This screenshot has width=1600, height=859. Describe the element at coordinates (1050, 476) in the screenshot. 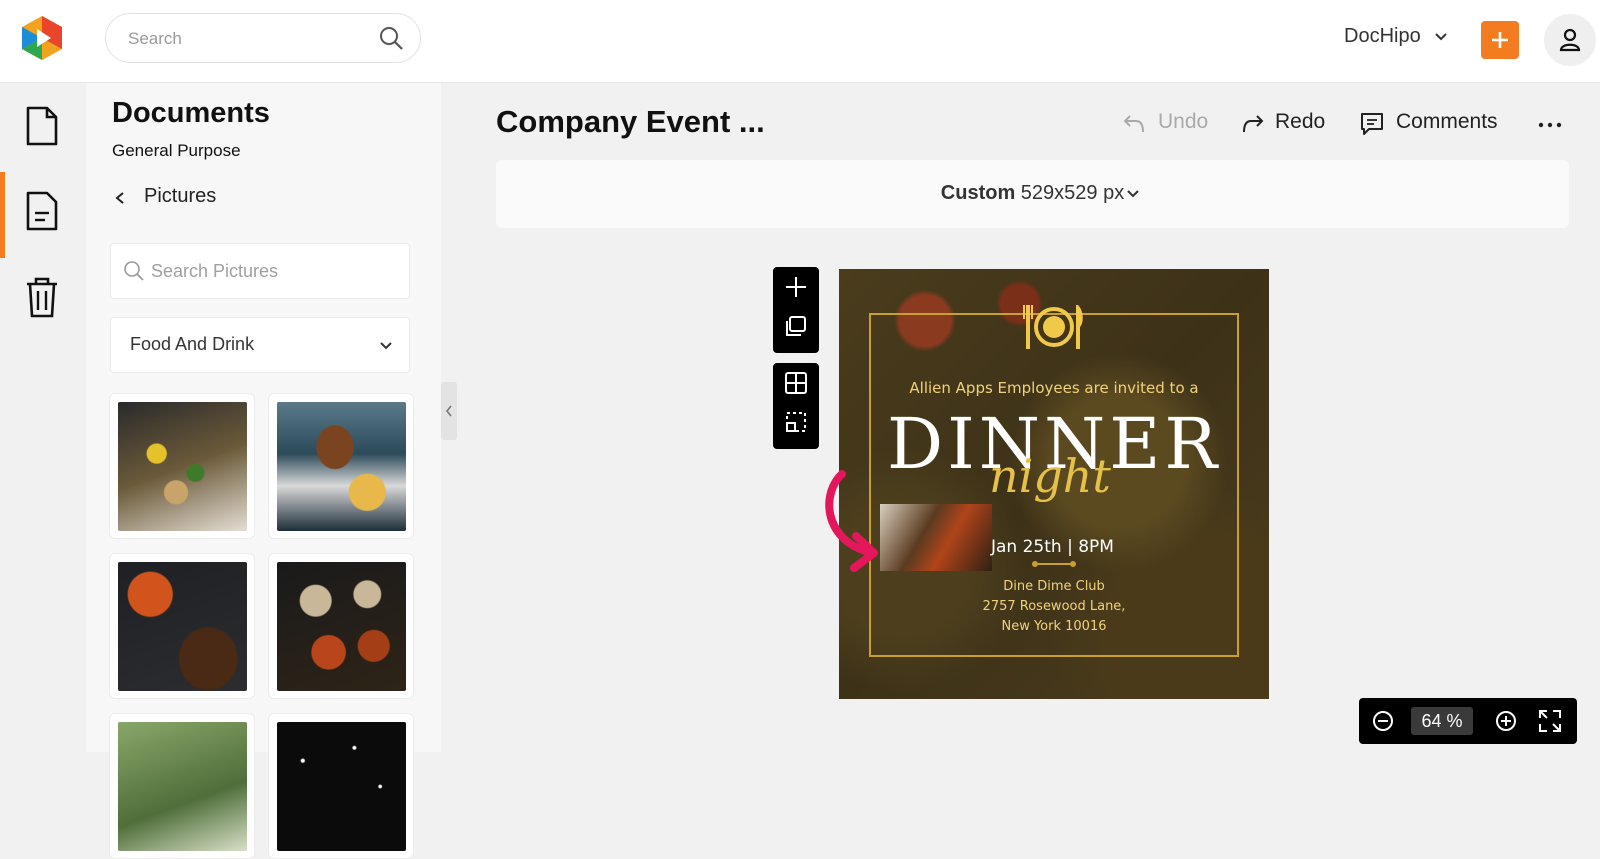

I see `night-subheading: night` at that location.